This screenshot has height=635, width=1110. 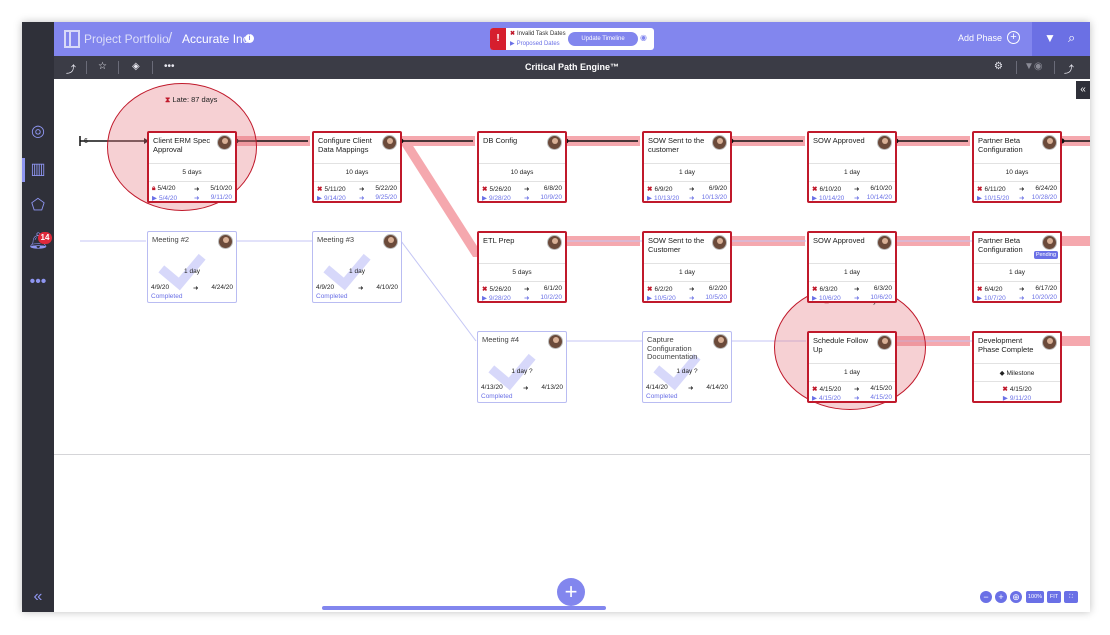 What do you see at coordinates (552, 188) in the screenshot?
I see `planned-end: 6/8/20` at bounding box center [552, 188].